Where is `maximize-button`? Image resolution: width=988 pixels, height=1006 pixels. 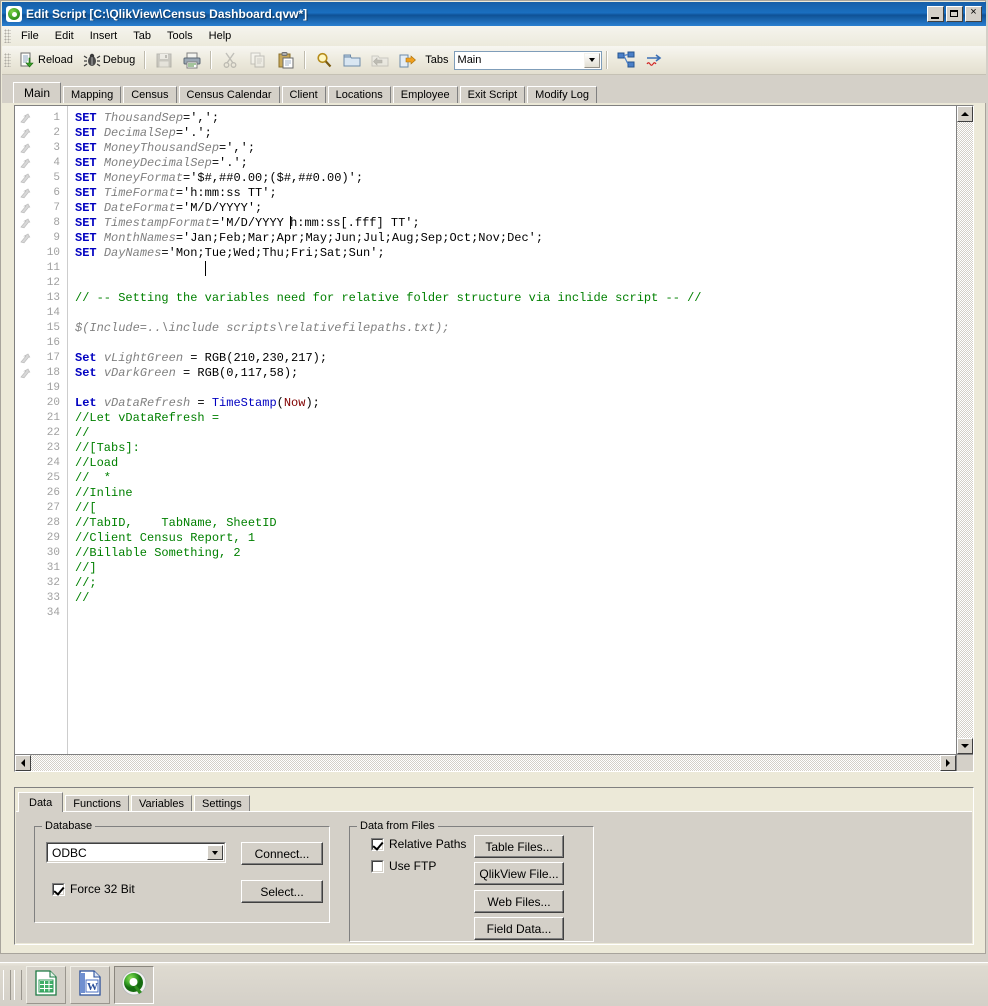
maximize-button is located at coordinates (954, 14).